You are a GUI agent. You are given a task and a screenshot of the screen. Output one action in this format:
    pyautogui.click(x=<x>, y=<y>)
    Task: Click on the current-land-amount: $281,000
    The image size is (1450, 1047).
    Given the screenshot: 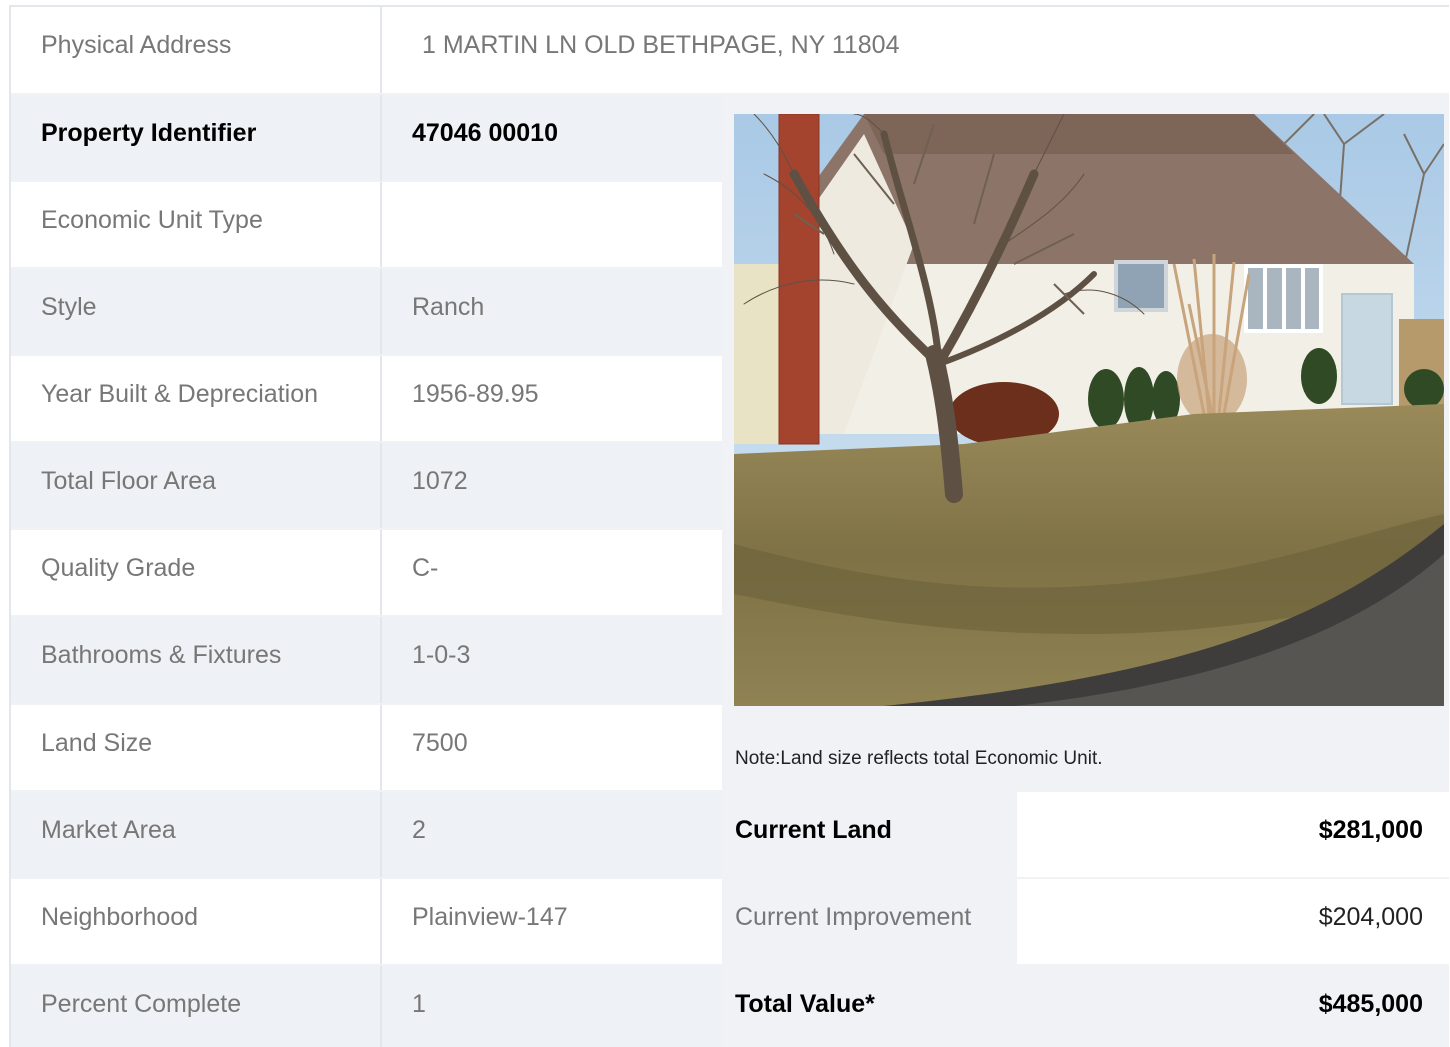 What is the action you would take?
    pyautogui.click(x=1233, y=834)
    